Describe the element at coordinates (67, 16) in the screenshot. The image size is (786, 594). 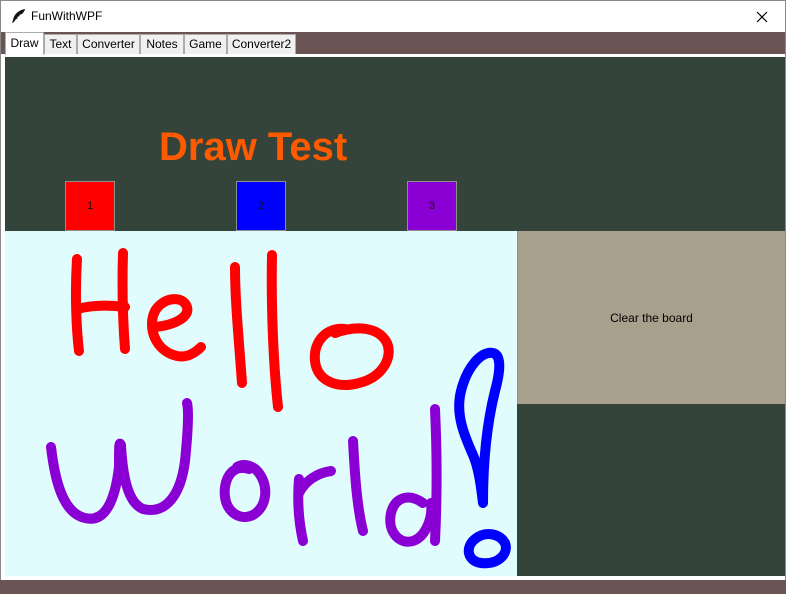
I see `window-title: FunWithWPF` at that location.